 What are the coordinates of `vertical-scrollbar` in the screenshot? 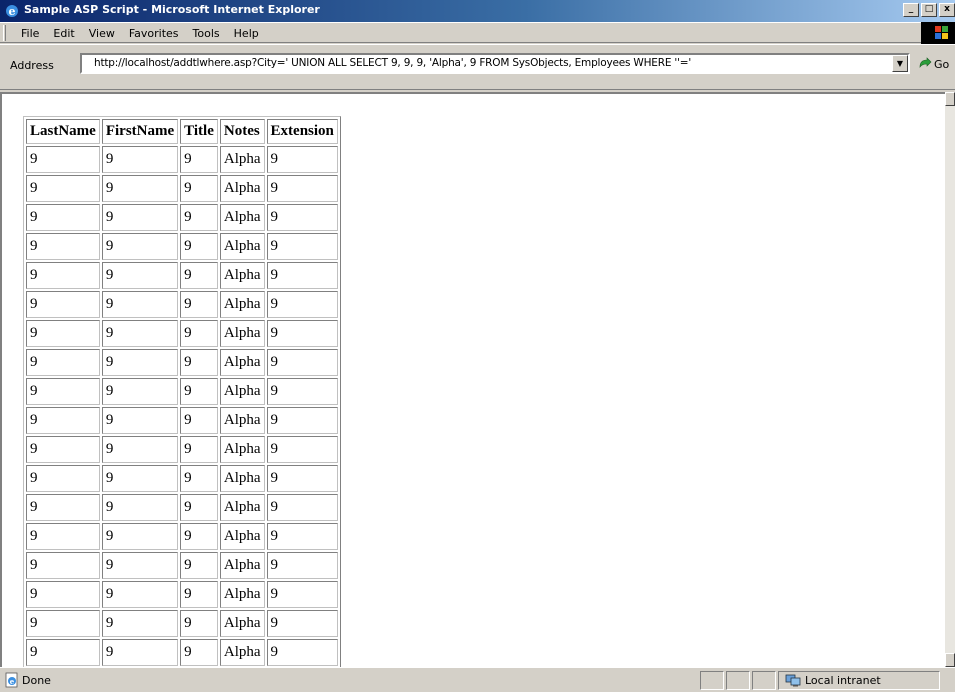 It's located at (950, 379).